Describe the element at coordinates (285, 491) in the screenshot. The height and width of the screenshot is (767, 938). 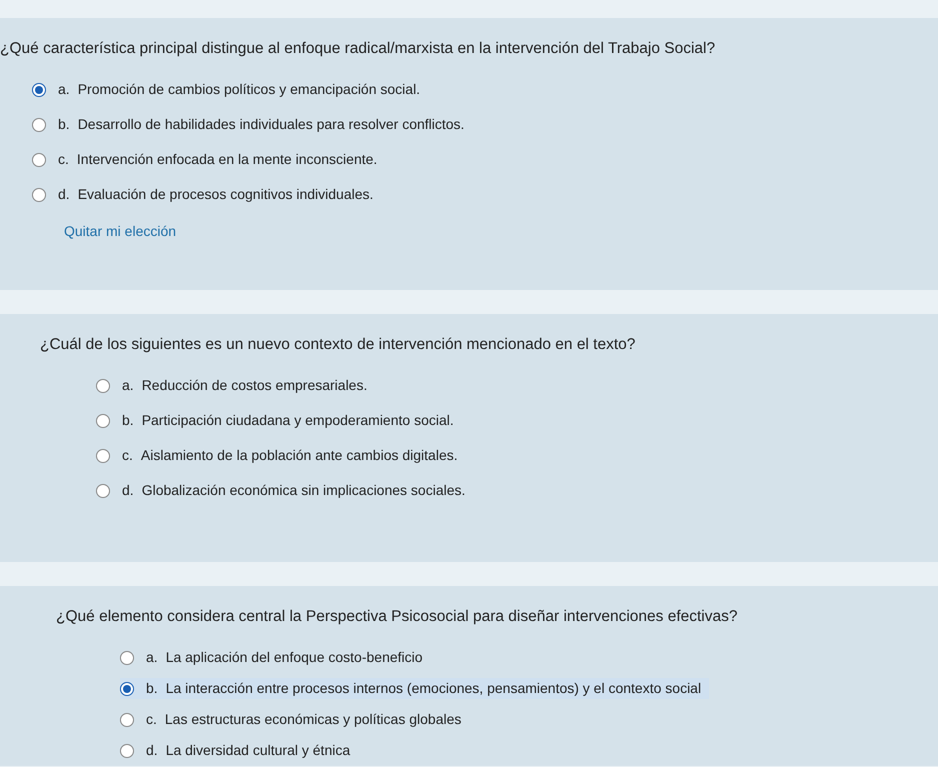
I see `answer-option: d. Globalización económica sin implicaciones sociales.` at that location.